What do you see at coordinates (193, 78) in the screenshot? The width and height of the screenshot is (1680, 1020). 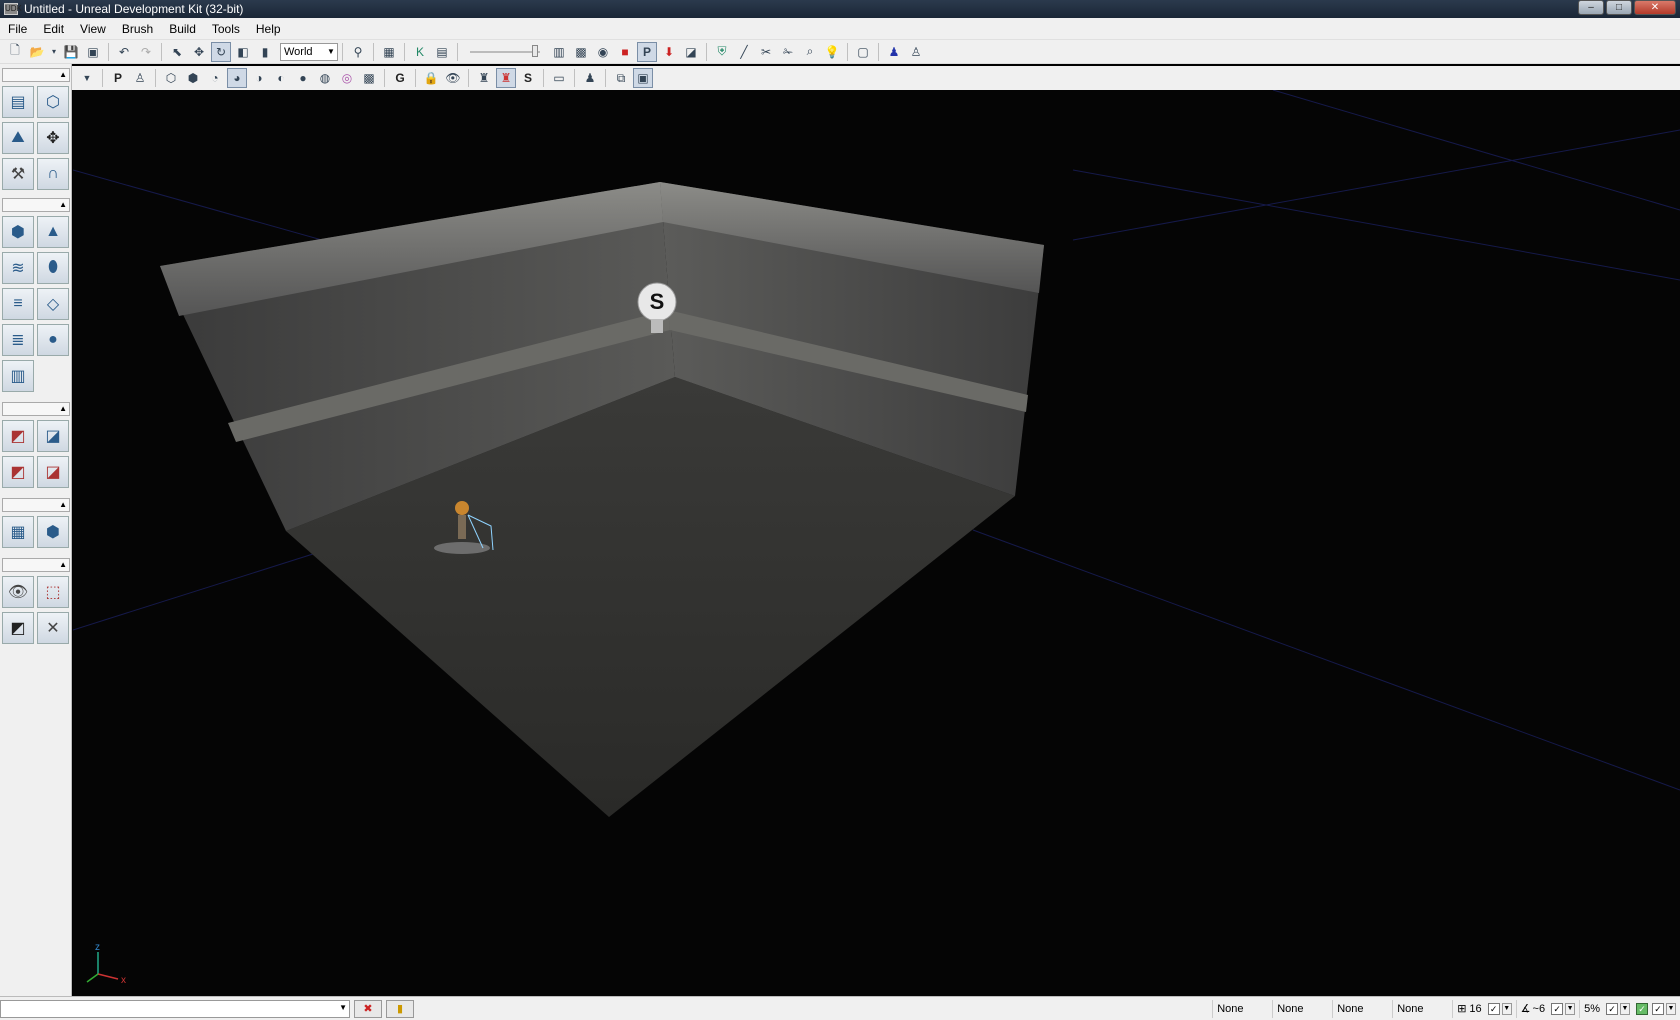 I see `brush-wireframe-icon: ⬢` at bounding box center [193, 78].